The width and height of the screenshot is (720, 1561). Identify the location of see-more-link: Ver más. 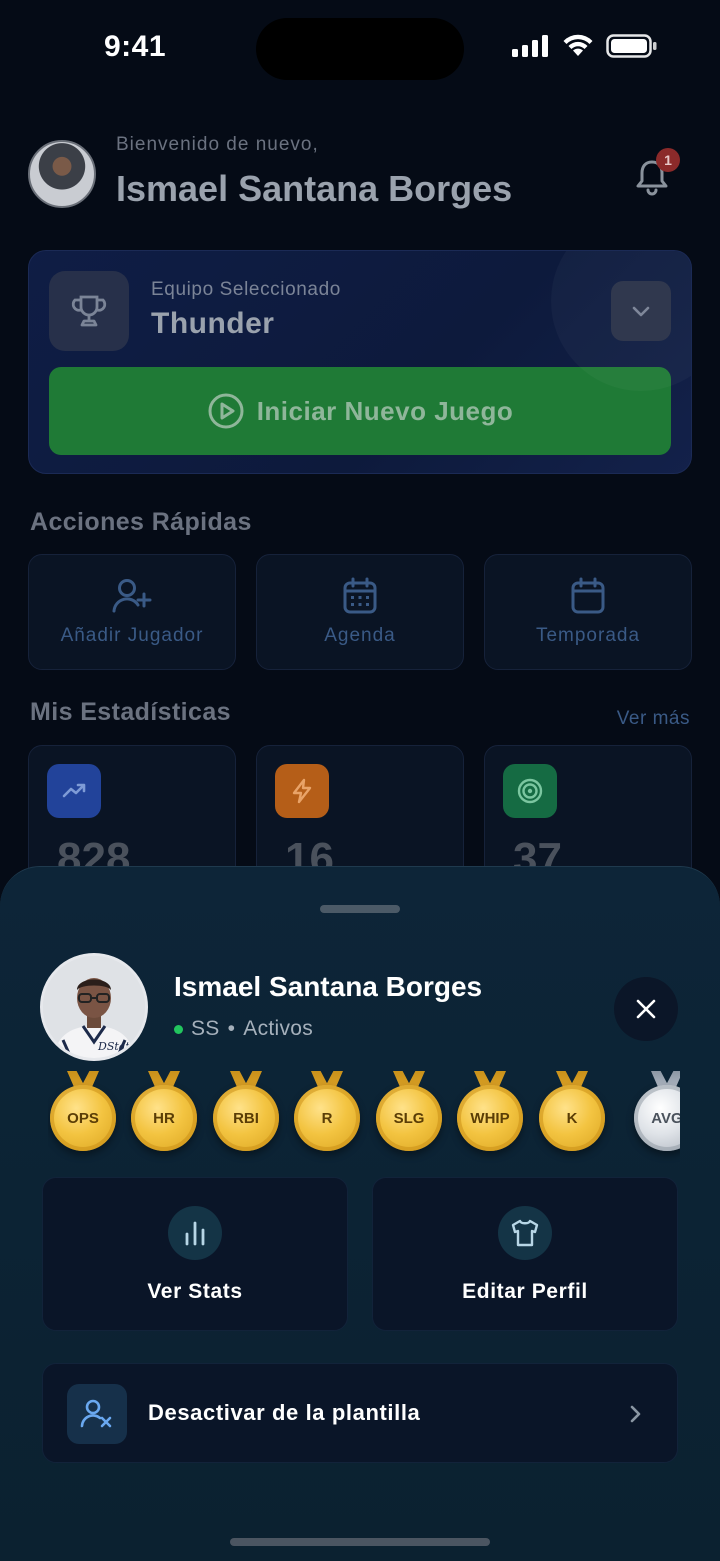
(653, 719).